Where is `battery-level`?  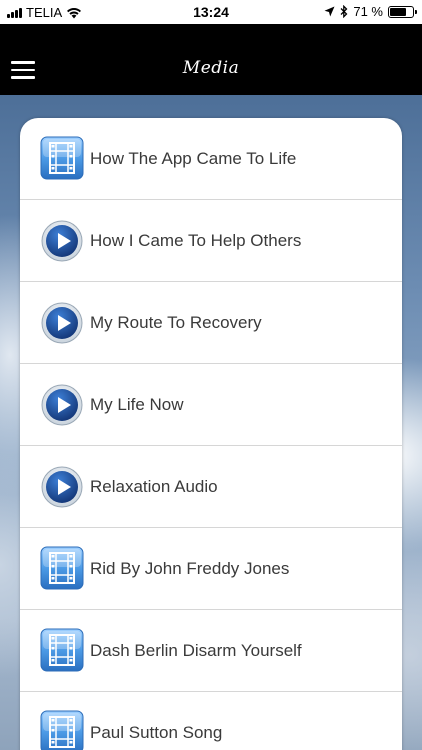 battery-level is located at coordinates (398, 11).